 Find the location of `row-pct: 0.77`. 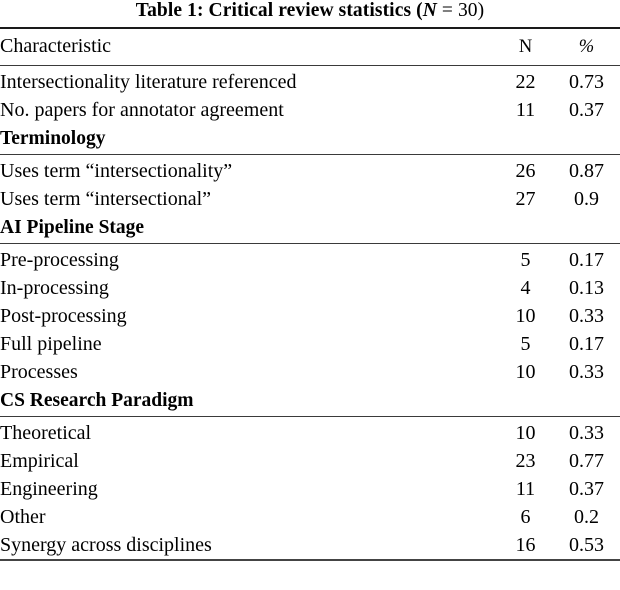

row-pct: 0.77 is located at coordinates (586, 461).